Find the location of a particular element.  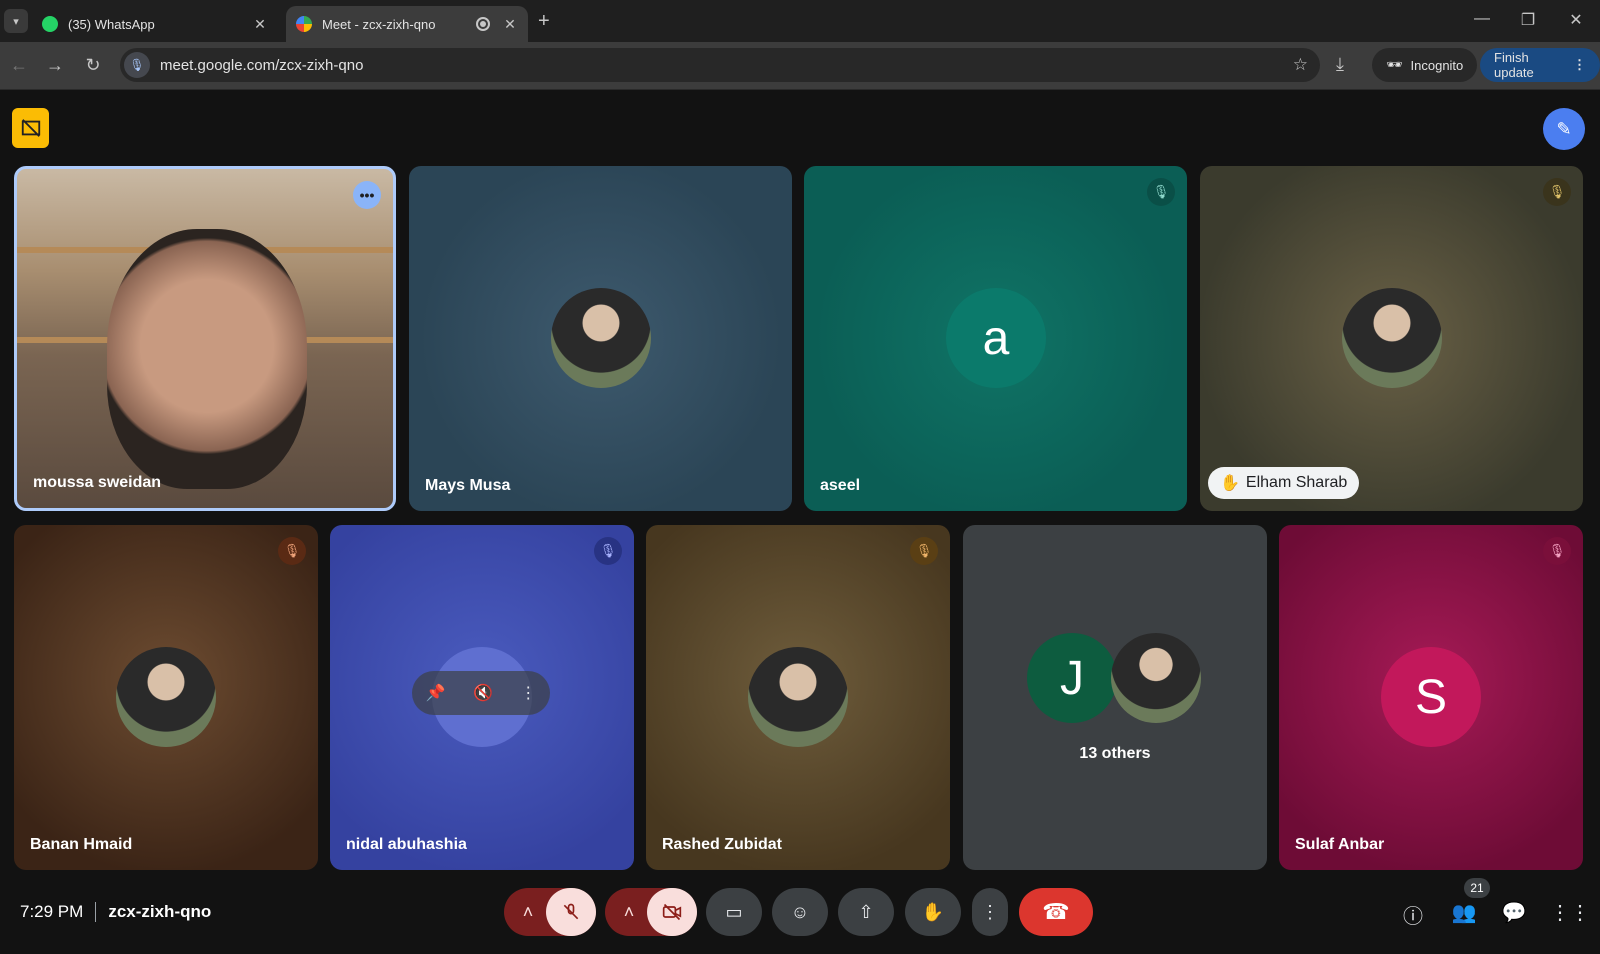

raise-hand-button: ✋ is located at coordinates (933, 912).